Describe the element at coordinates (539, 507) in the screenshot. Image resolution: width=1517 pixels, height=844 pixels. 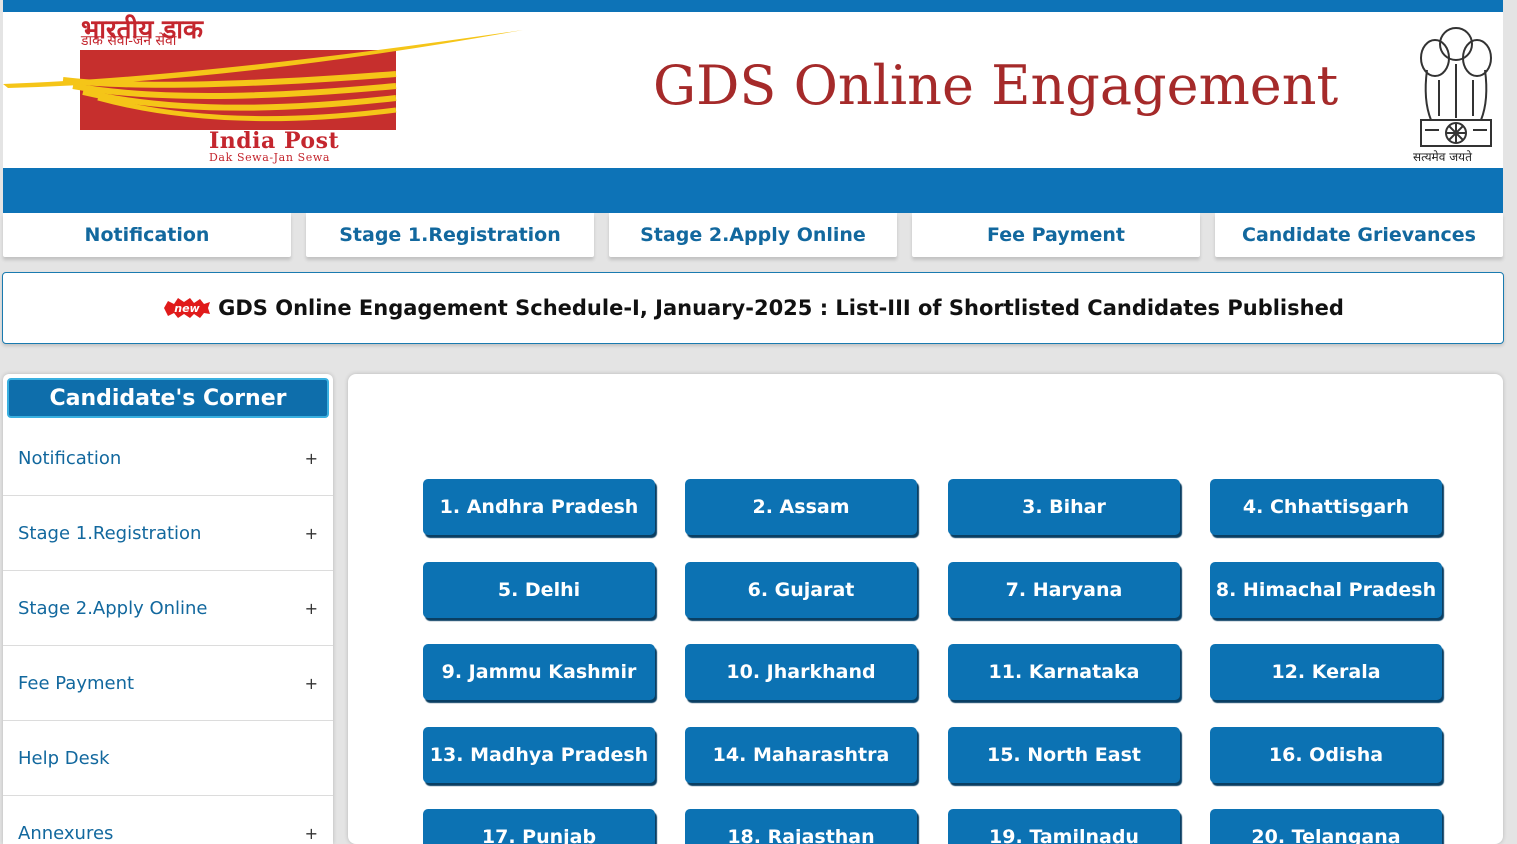
I see `state-button-1: 1. Andhra Pradesh` at that location.